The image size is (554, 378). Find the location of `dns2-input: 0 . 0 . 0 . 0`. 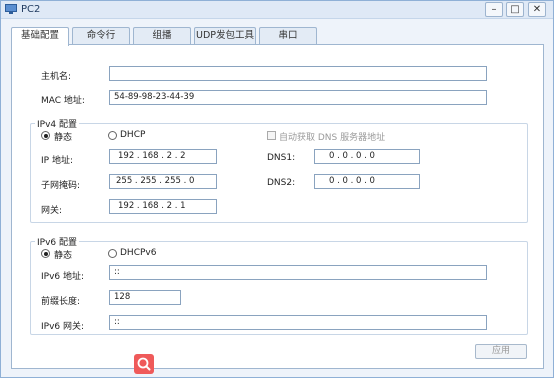

dns2-input: 0 . 0 . 0 . 0 is located at coordinates (367, 181).